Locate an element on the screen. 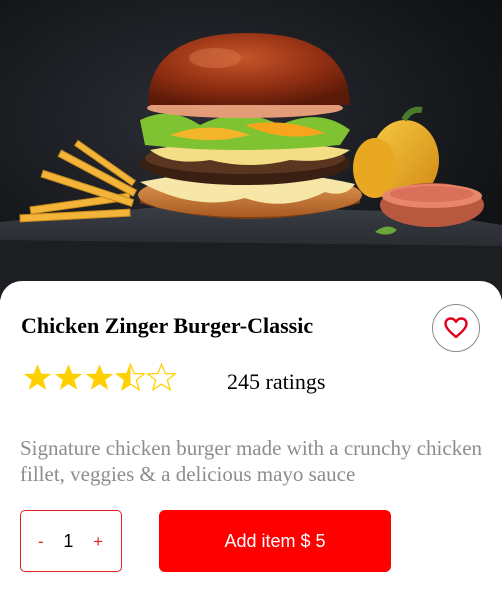 The height and width of the screenshot is (593, 502). star-empty-icon is located at coordinates (161, 377).